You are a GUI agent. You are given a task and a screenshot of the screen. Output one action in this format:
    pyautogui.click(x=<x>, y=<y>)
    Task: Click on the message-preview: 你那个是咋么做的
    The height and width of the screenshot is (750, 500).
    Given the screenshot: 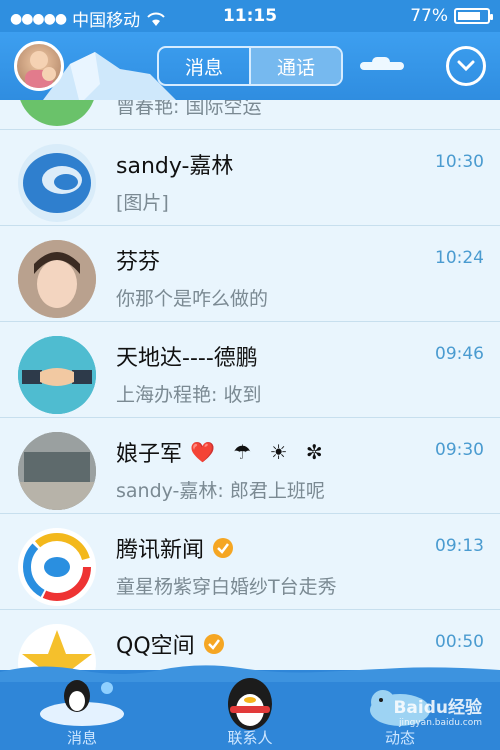 What is the action you would take?
    pyautogui.click(x=192, y=299)
    